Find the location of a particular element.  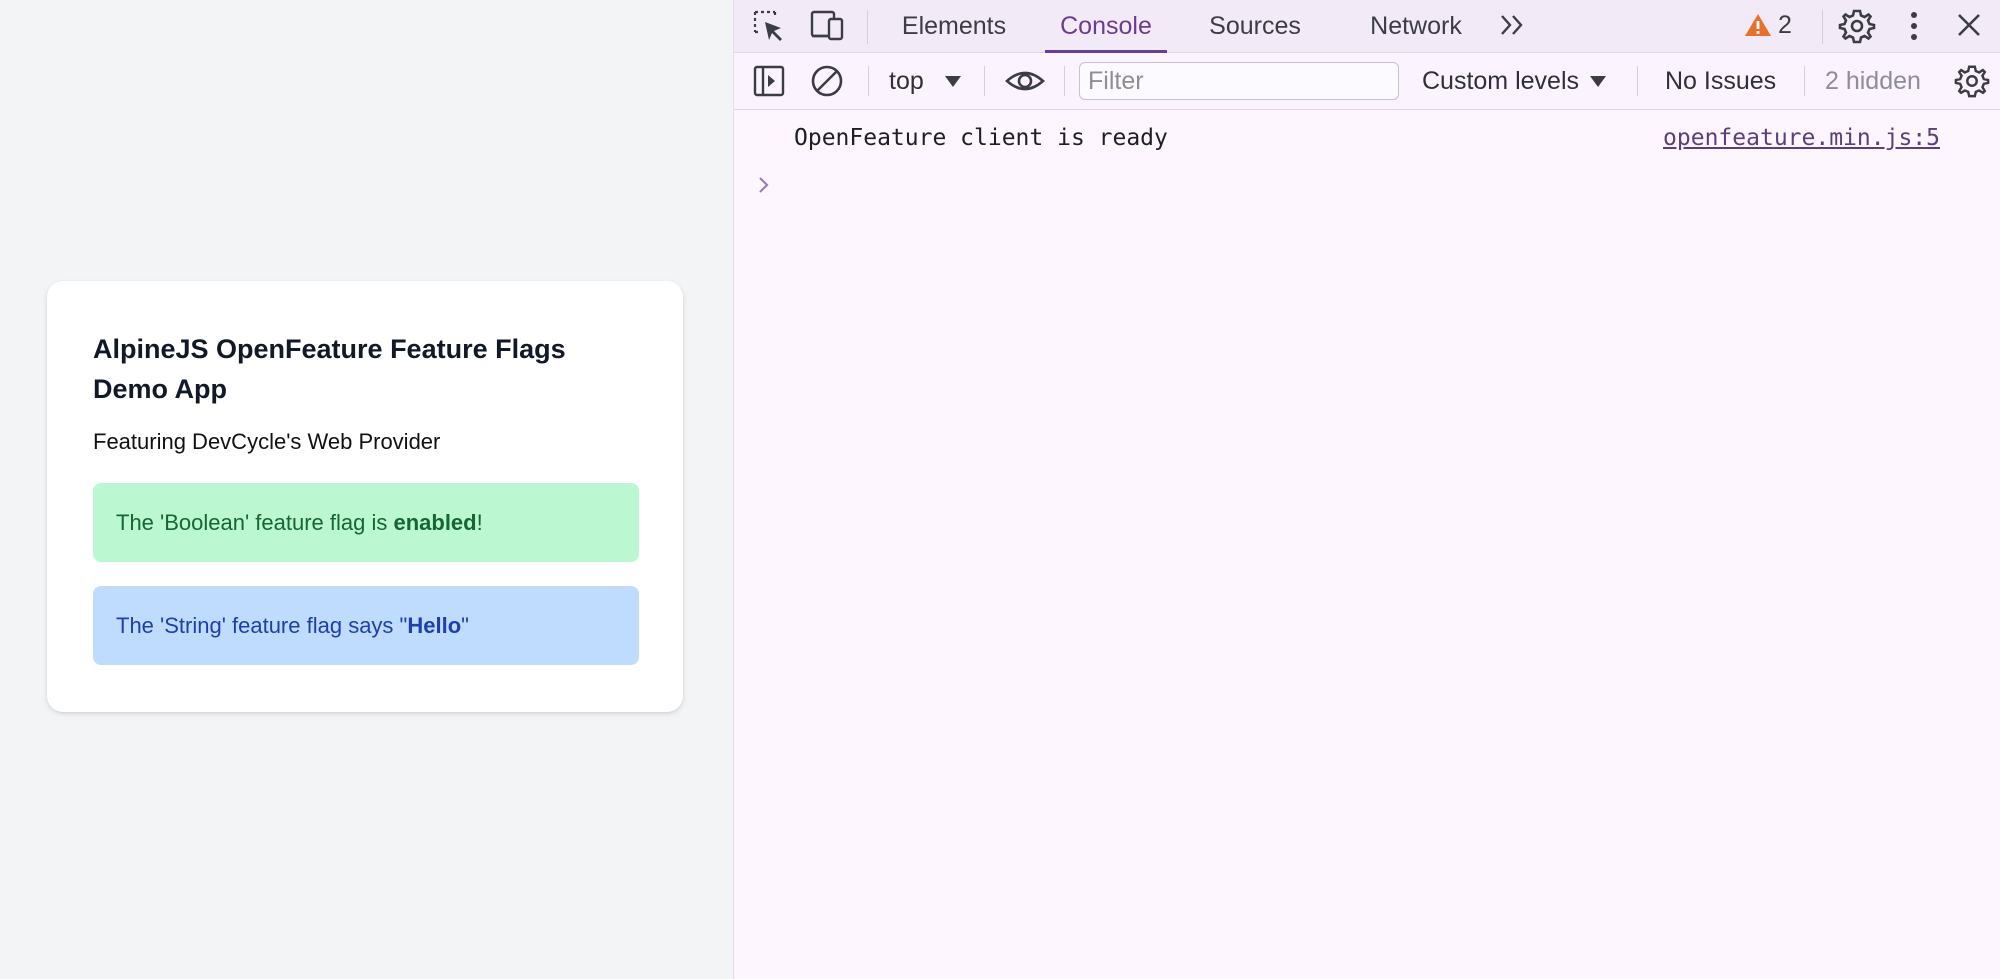

more-options-icon is located at coordinates (1914, 26).